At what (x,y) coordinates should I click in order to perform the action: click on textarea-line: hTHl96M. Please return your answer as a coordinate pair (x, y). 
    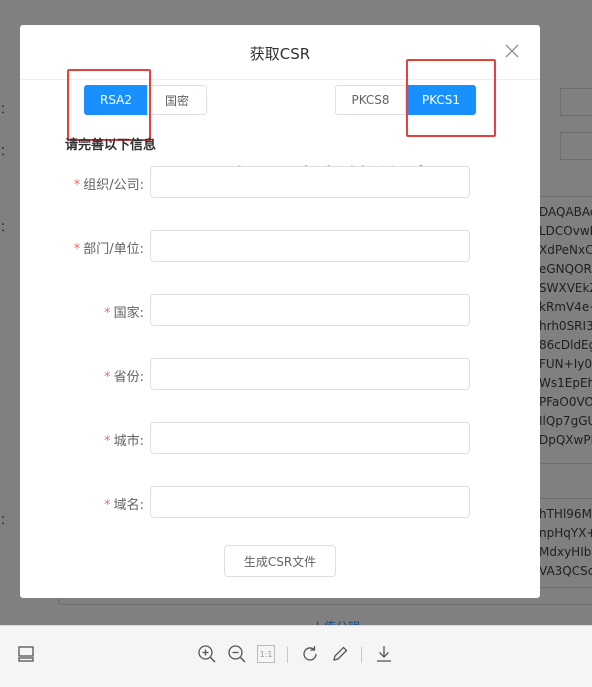
    Looking at the image, I should click on (565, 514).